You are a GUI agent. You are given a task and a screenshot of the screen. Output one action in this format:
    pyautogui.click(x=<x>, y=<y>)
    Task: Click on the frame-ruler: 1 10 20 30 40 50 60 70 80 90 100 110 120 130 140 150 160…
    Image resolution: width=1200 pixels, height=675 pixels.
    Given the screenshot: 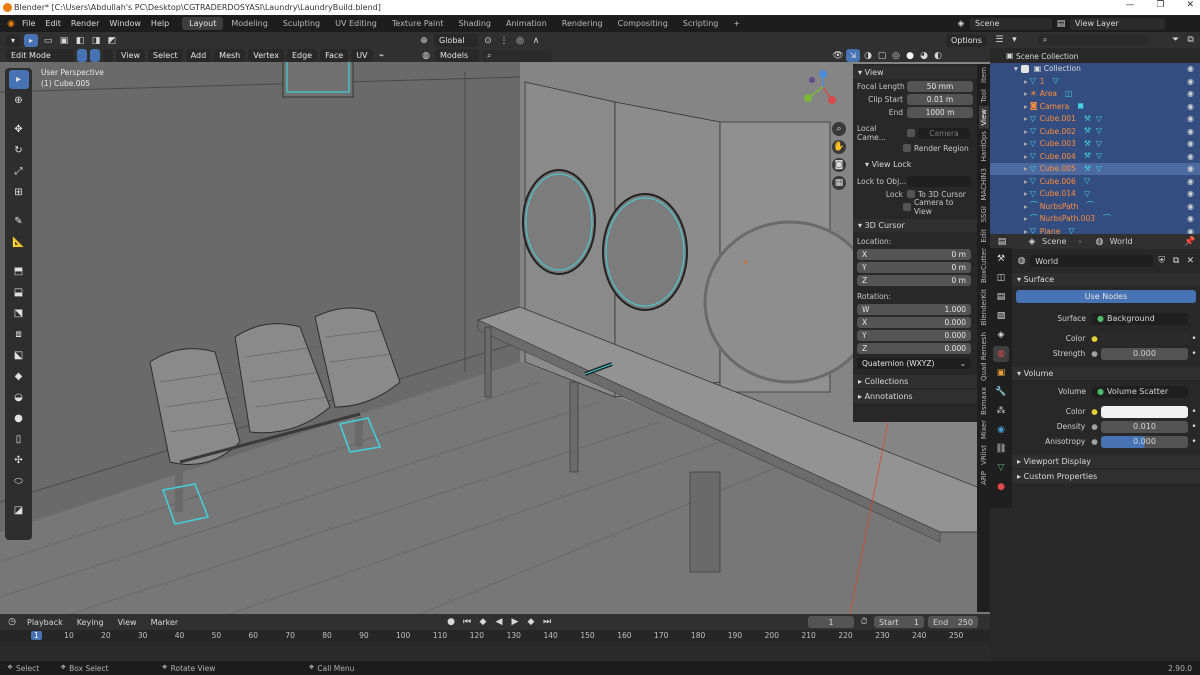 What is the action you would take?
    pyautogui.click(x=495, y=636)
    